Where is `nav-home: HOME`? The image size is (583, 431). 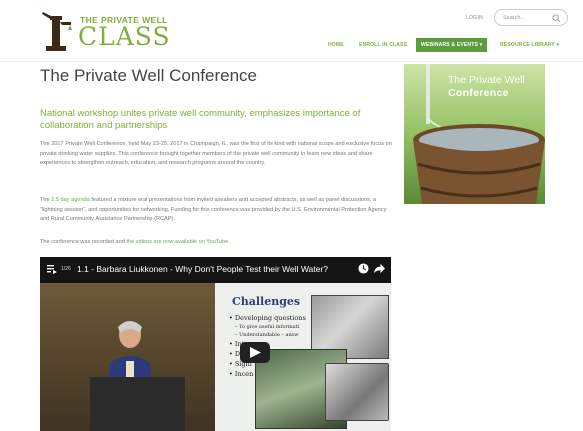
nav-home: HOME is located at coordinates (336, 45).